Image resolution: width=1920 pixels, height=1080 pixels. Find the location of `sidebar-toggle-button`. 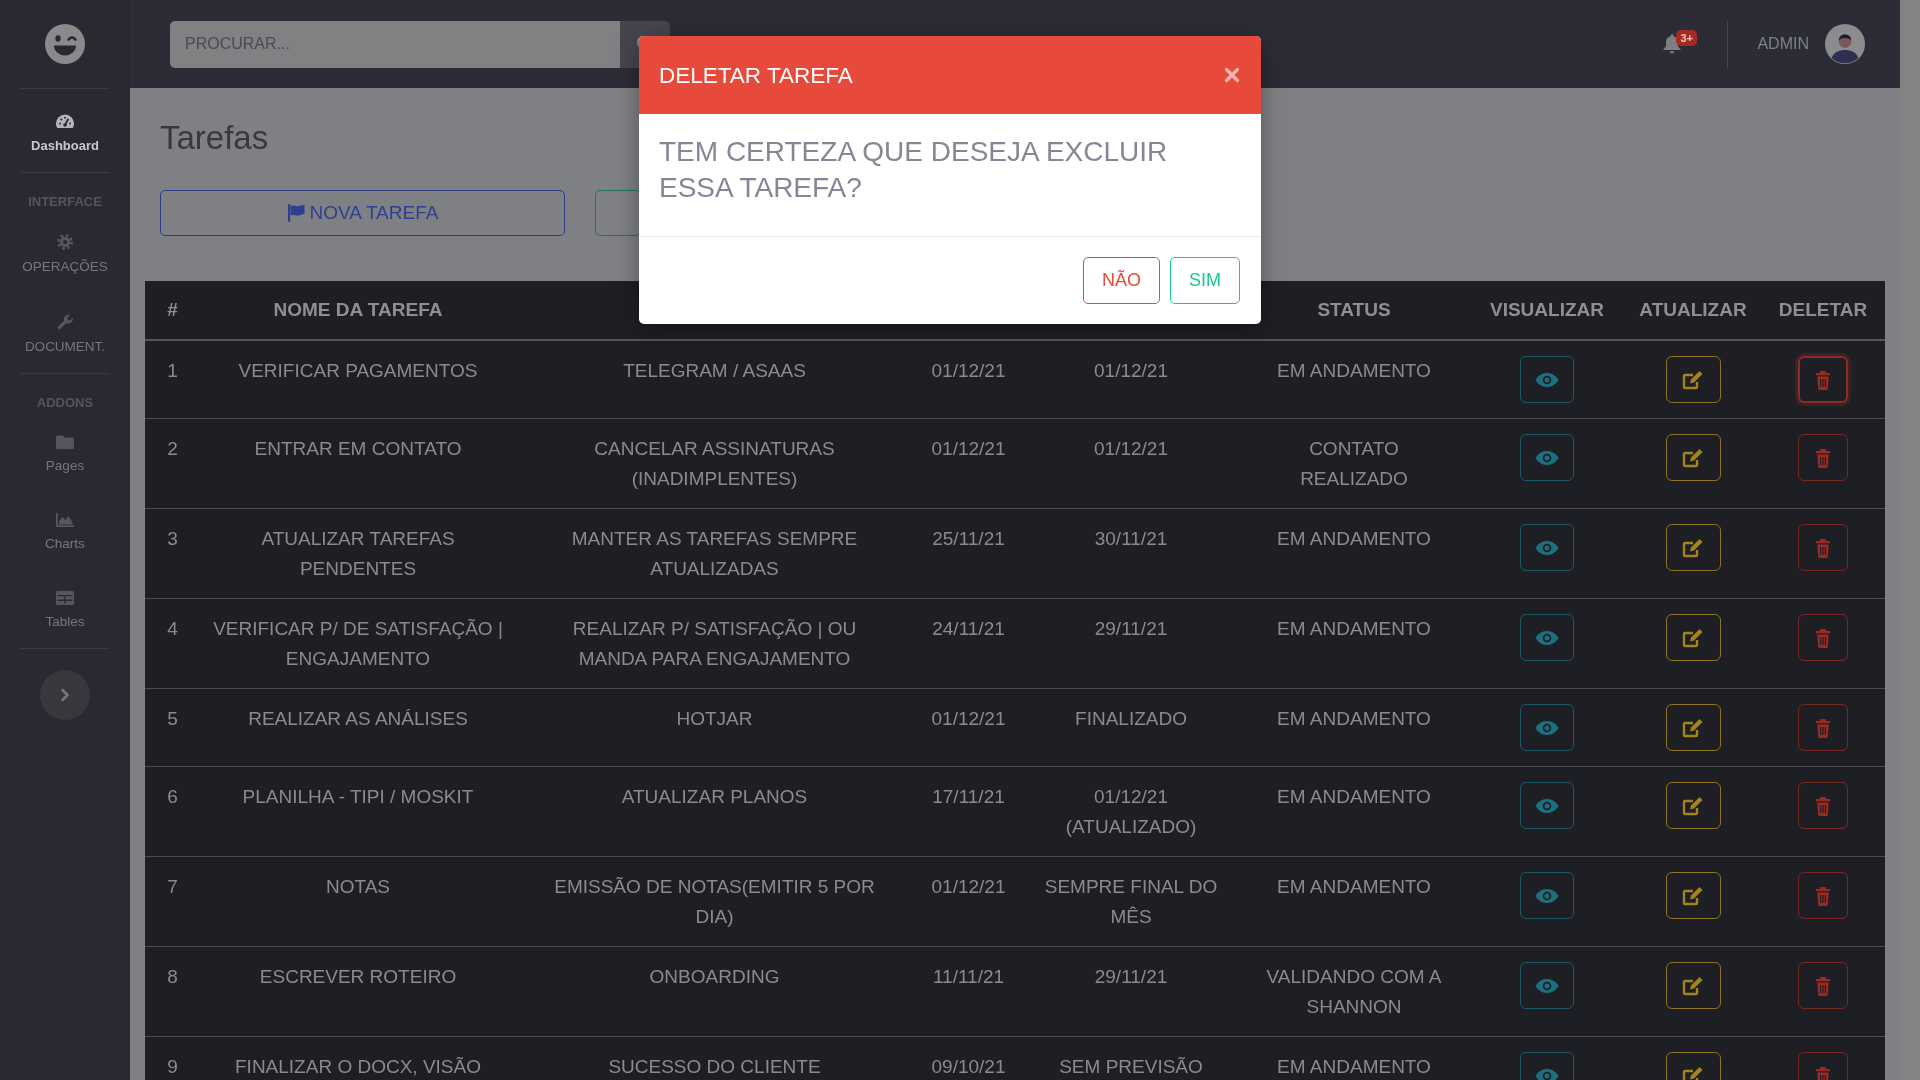

sidebar-toggle-button is located at coordinates (65, 695).